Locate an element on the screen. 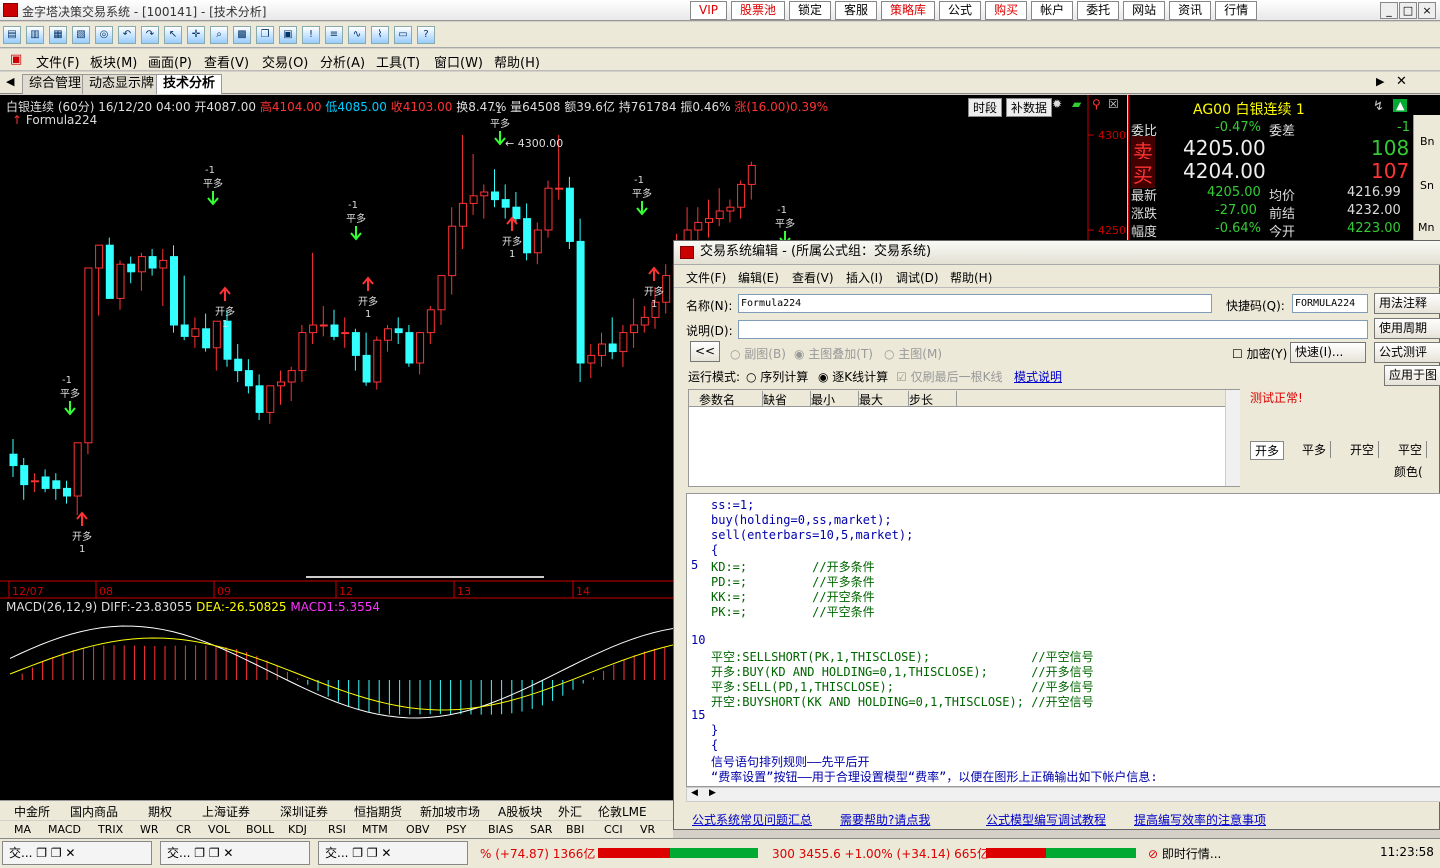  code-line: ss:=1; is located at coordinates (732, 505).